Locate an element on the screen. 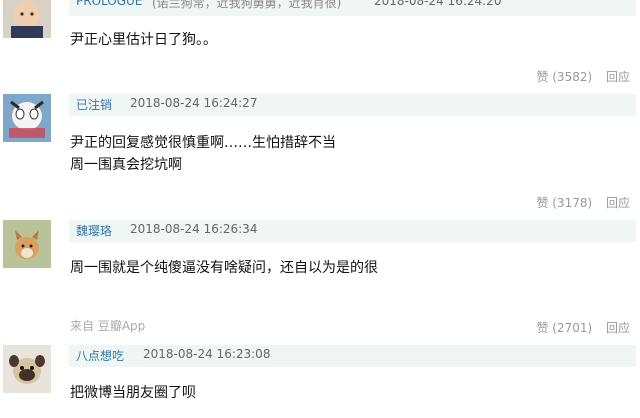 Image resolution: width=640 pixels, height=418 pixels. comment-text: 把微博当朋友圈了呗 is located at coordinates (133, 393).